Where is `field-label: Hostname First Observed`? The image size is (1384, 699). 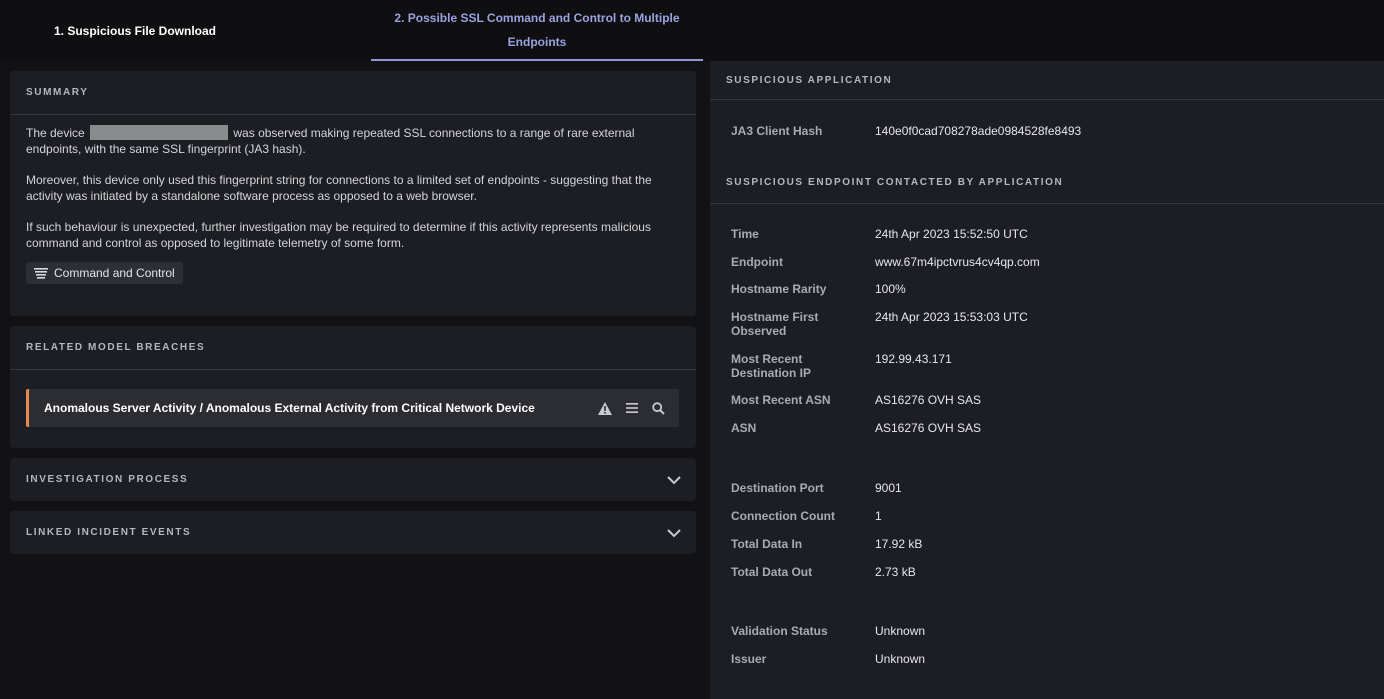 field-label: Hostname First Observed is located at coordinates (775, 324).